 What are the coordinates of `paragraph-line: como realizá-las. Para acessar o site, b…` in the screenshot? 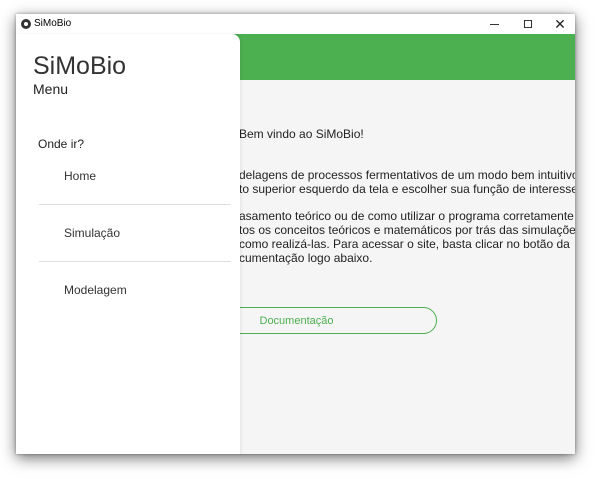 It's located at (404, 244).